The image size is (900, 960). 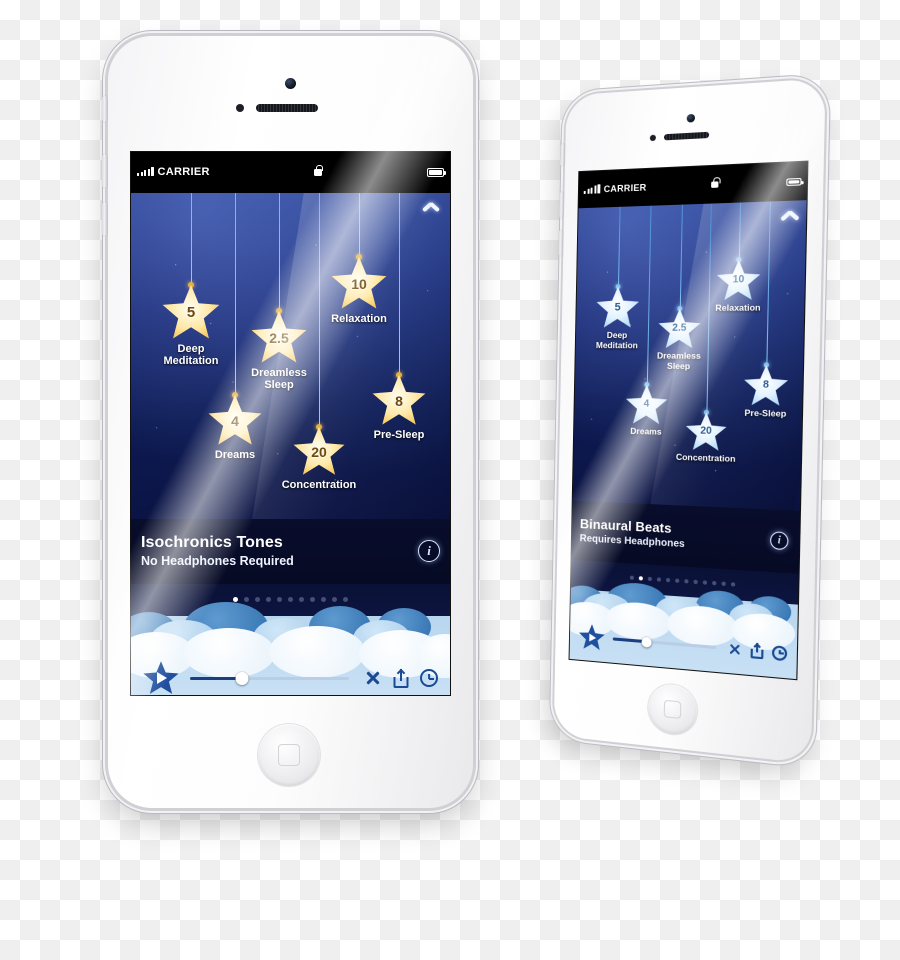 I want to click on preset-value: 5, so click(x=191, y=313).